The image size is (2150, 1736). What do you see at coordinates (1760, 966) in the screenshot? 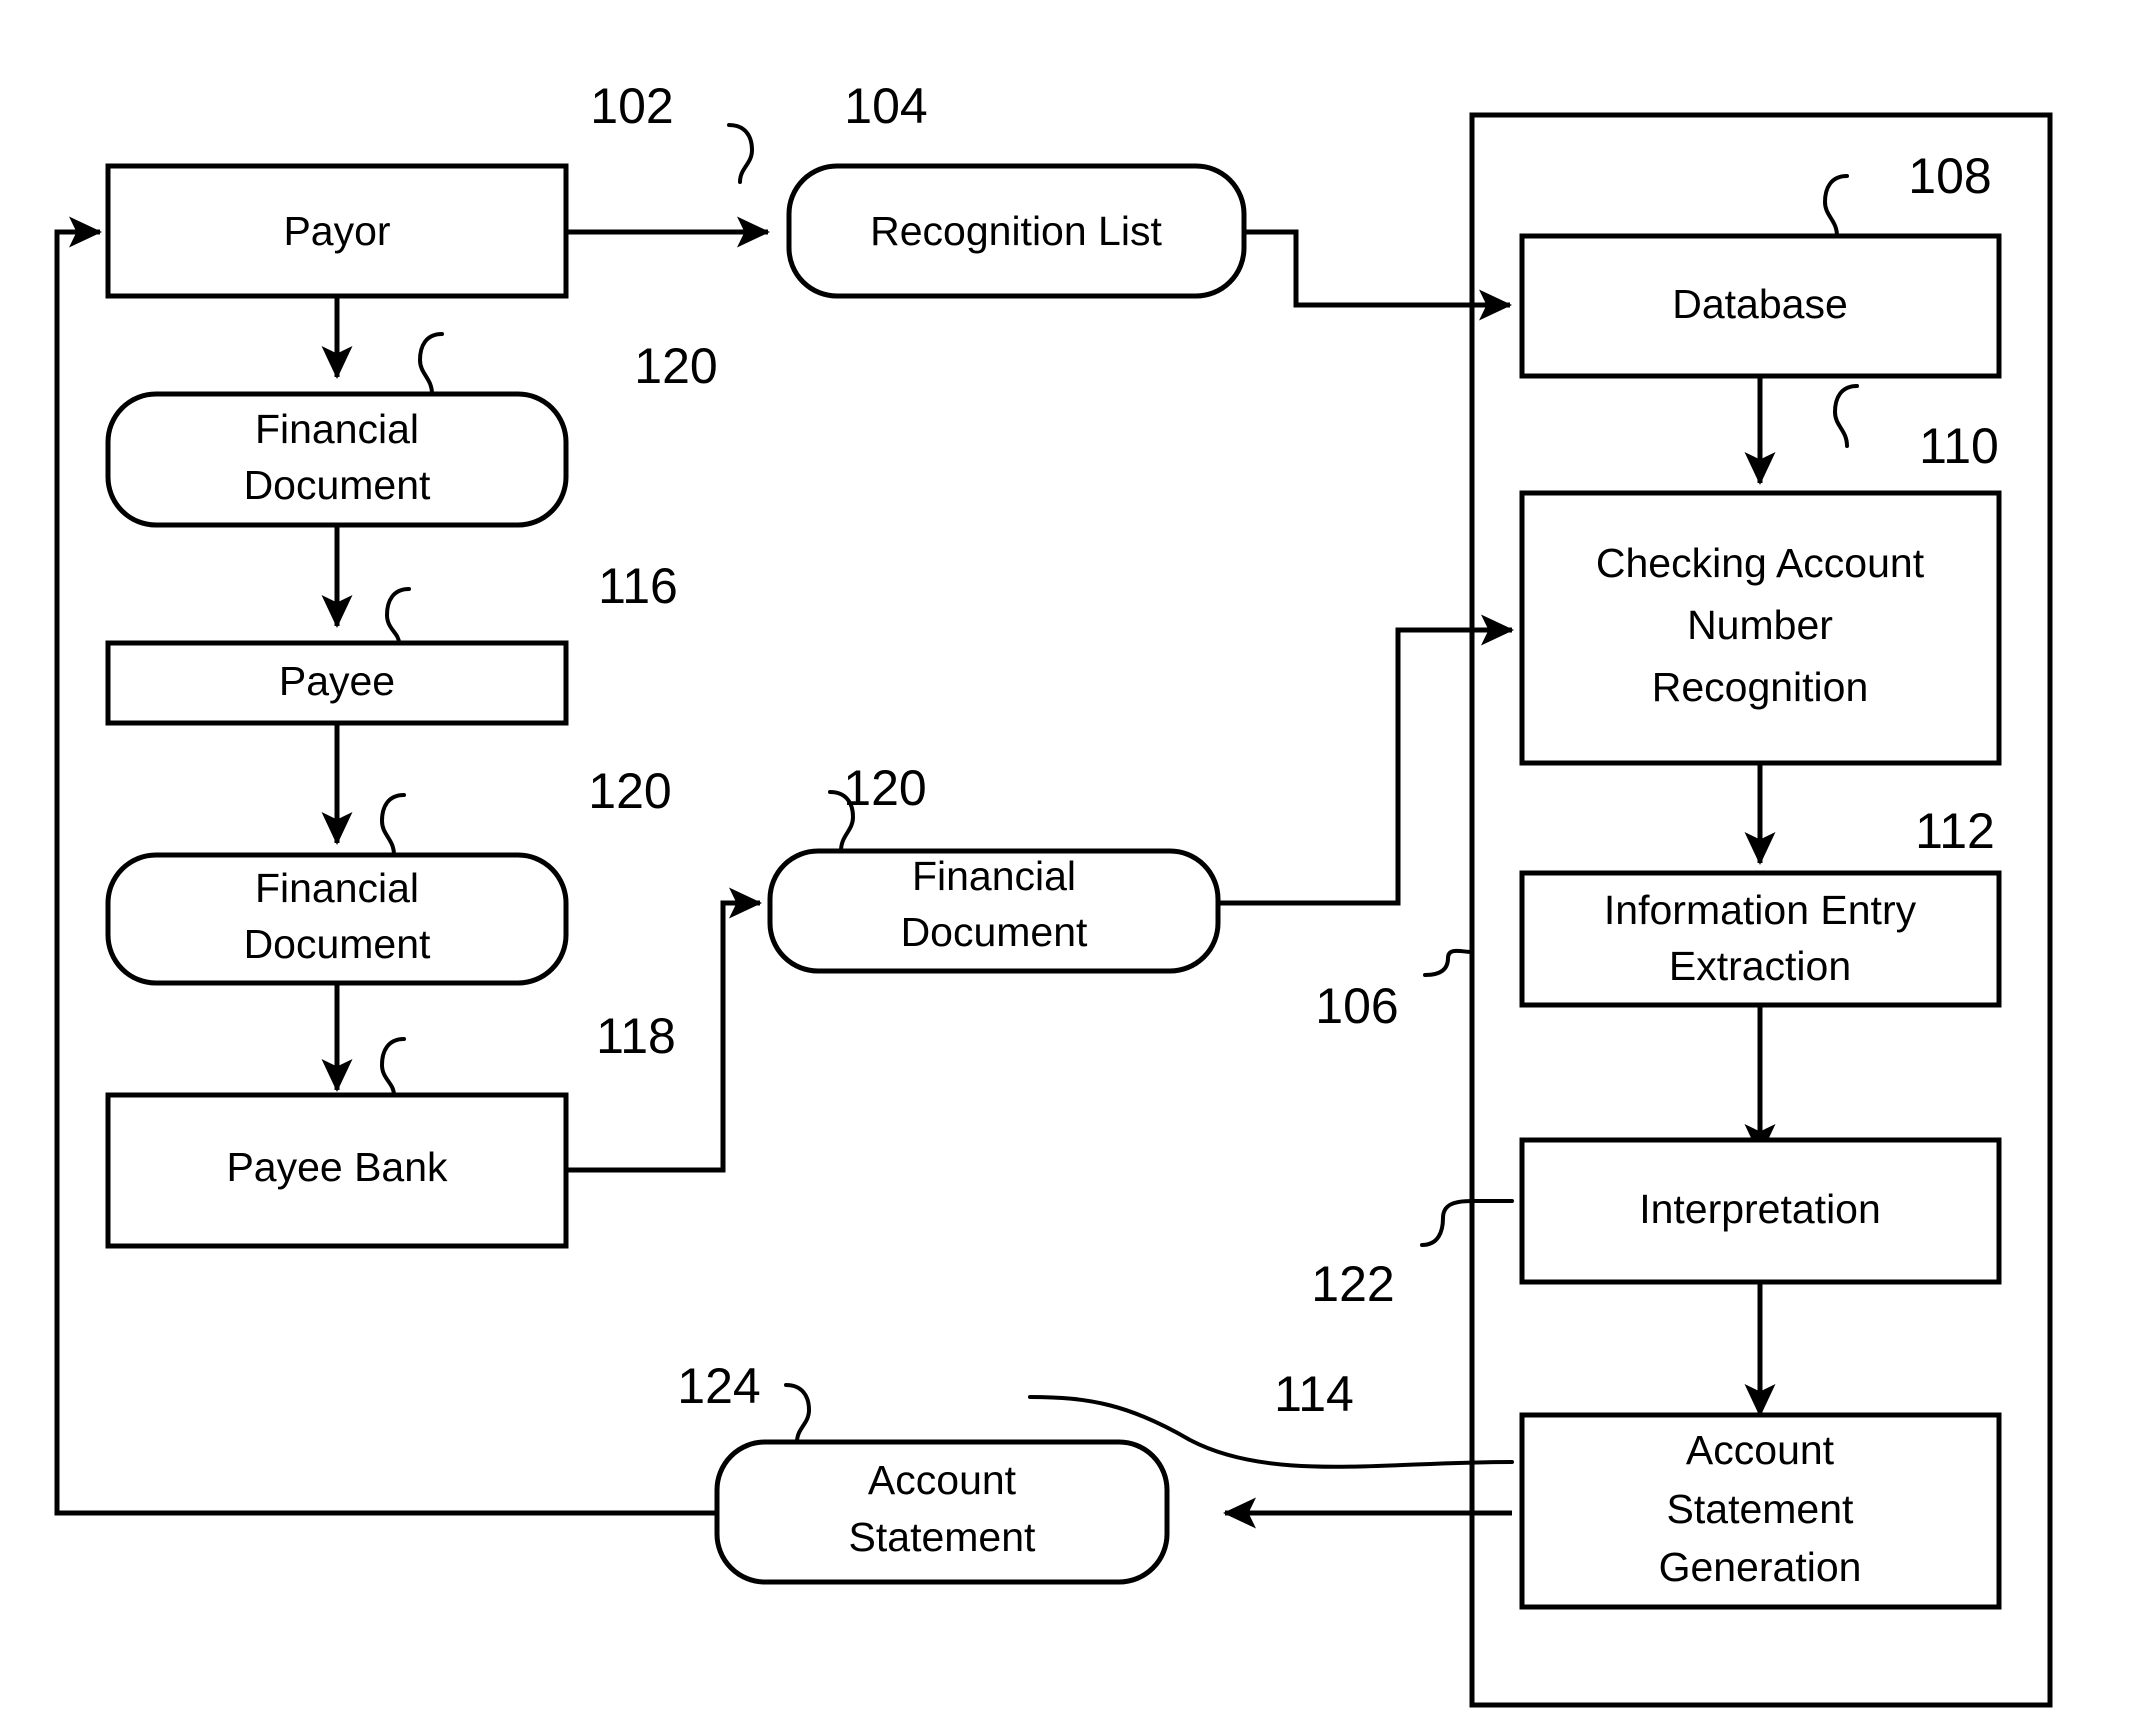
I see `information-entry-line2: Extraction` at bounding box center [1760, 966].